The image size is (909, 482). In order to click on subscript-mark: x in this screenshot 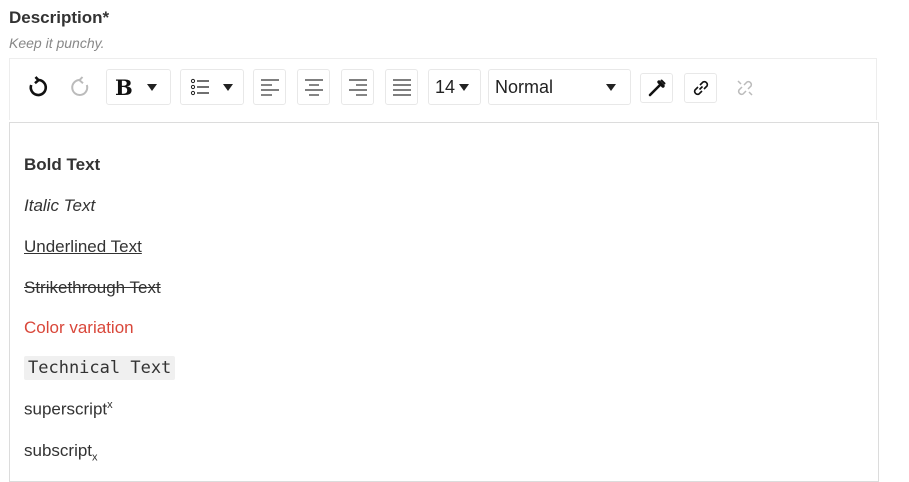, I will do `click(95, 457)`.